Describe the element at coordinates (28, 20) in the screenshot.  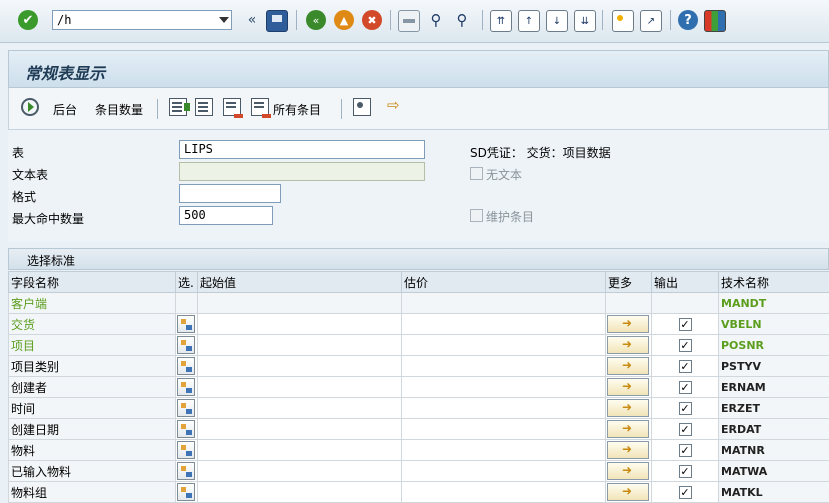
I see `enter-icon: ✔` at that location.